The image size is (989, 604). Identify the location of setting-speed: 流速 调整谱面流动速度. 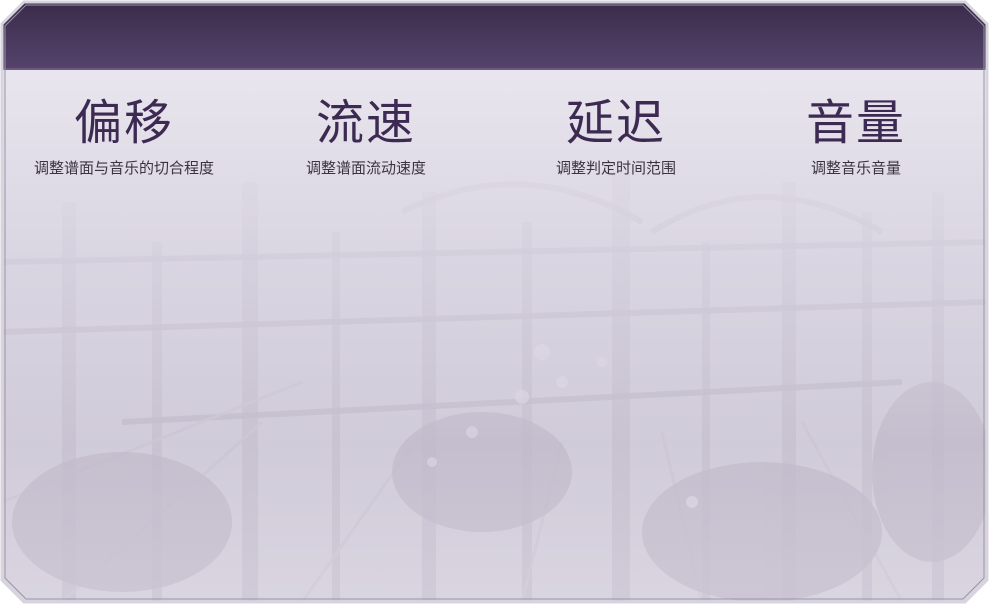
(366, 136).